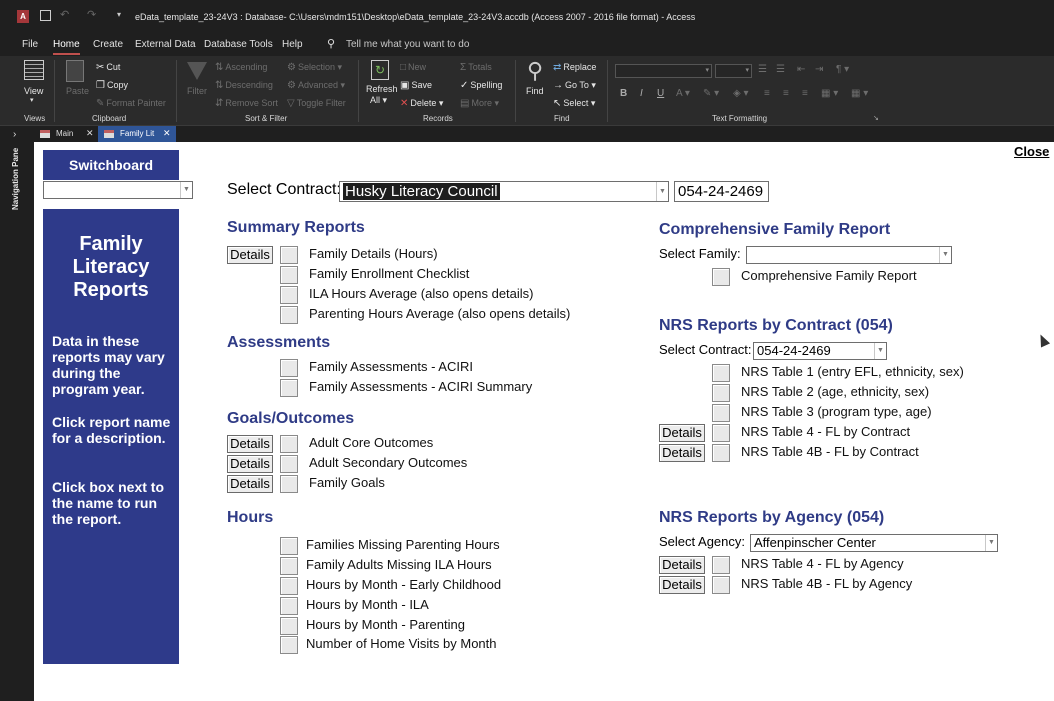  Describe the element at coordinates (403, 544) in the screenshot. I see `report-link: Families Missing Parenting Hours` at that location.